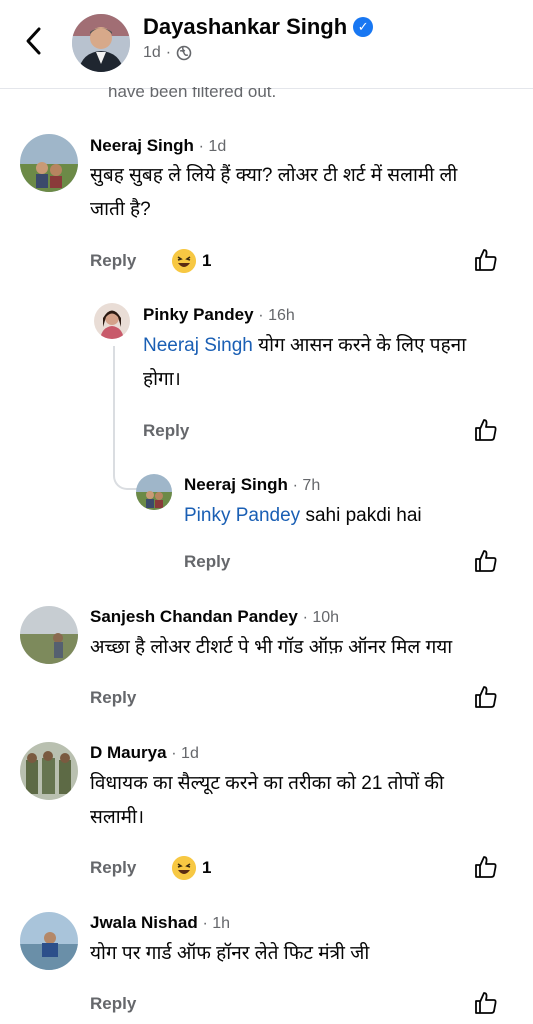 The image size is (533, 1024). I want to click on comment-author-name: Pinky Pandey, so click(198, 314).